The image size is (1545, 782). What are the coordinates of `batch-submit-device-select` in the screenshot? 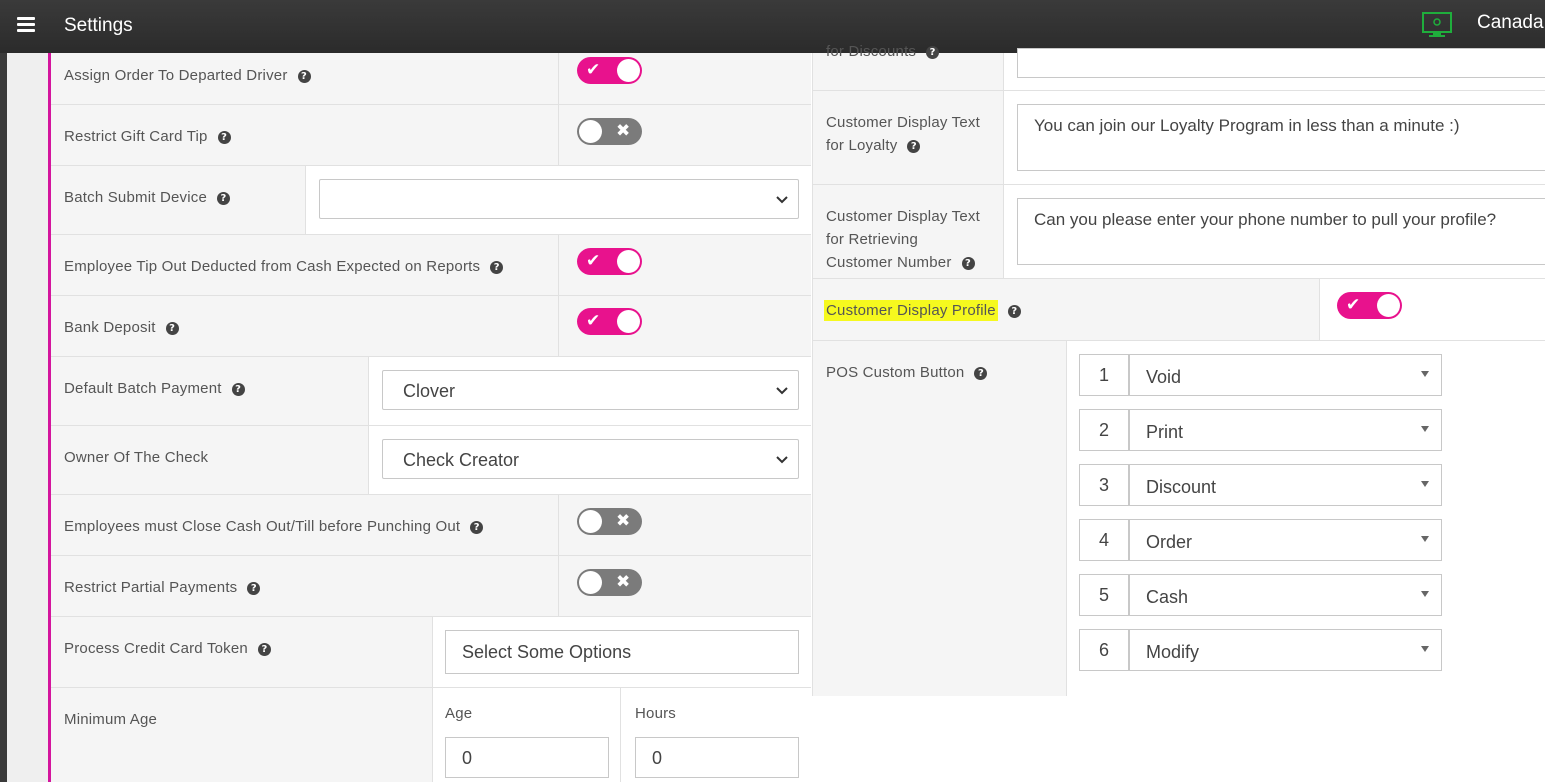 It's located at (559, 199).